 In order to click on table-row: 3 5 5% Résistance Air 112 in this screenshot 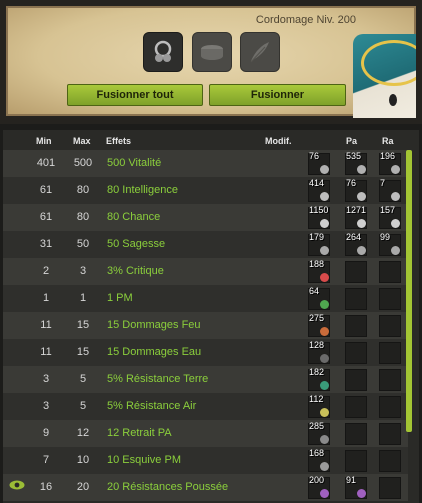, I will do `click(205, 406)`.